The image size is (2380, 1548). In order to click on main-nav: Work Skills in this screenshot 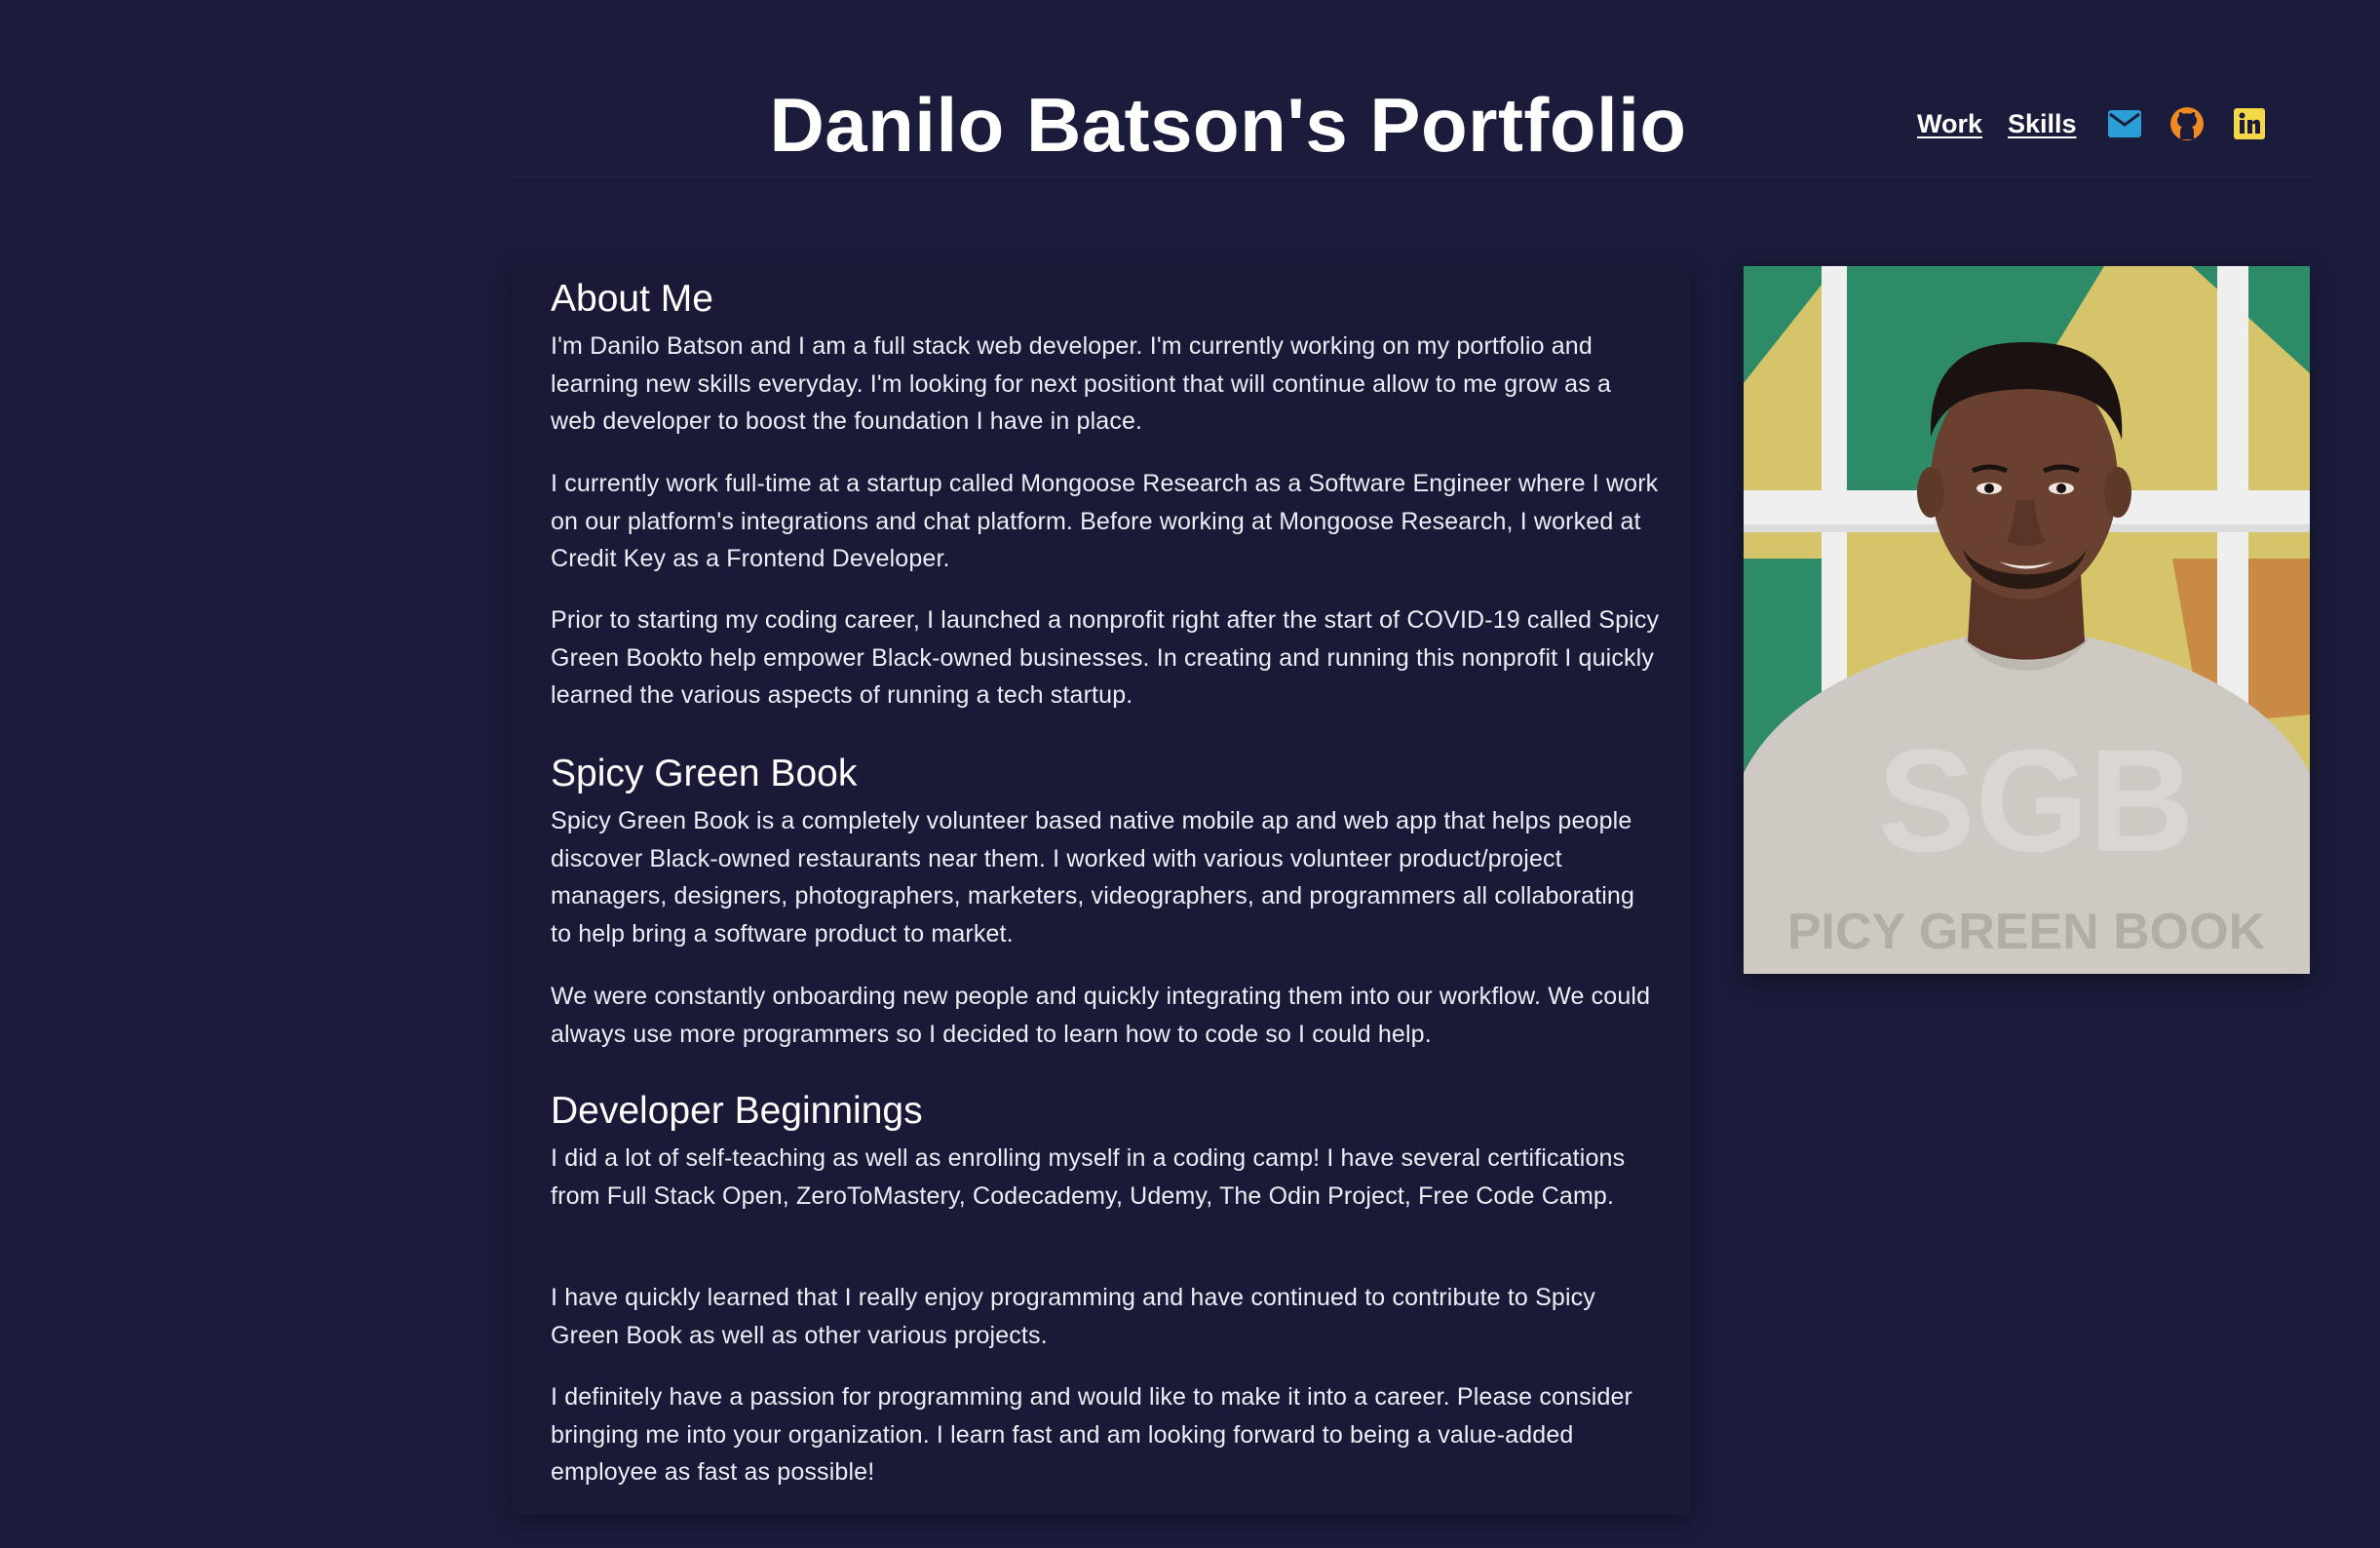, I will do `click(2092, 123)`.